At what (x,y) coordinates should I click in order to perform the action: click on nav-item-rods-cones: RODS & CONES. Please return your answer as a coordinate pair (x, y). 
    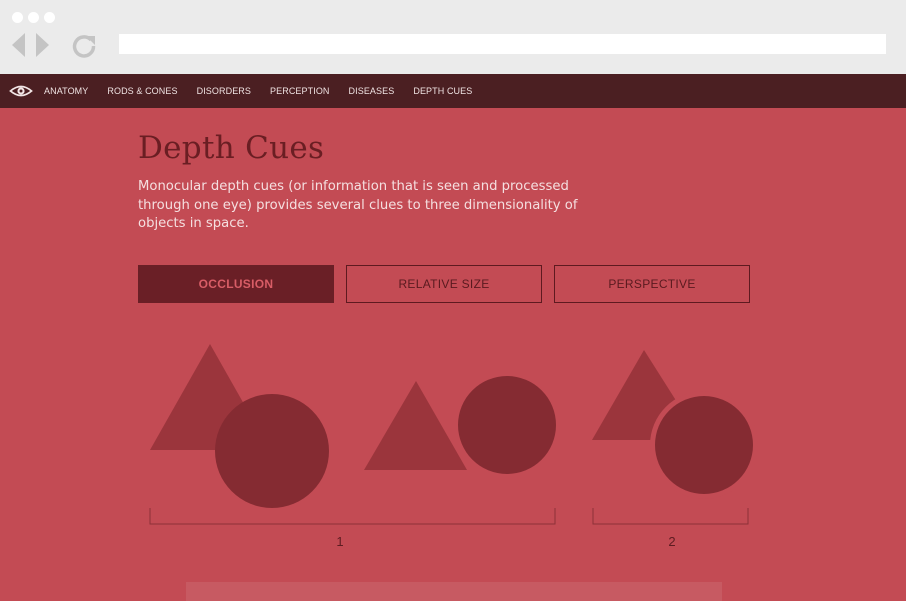
    Looking at the image, I should click on (142, 91).